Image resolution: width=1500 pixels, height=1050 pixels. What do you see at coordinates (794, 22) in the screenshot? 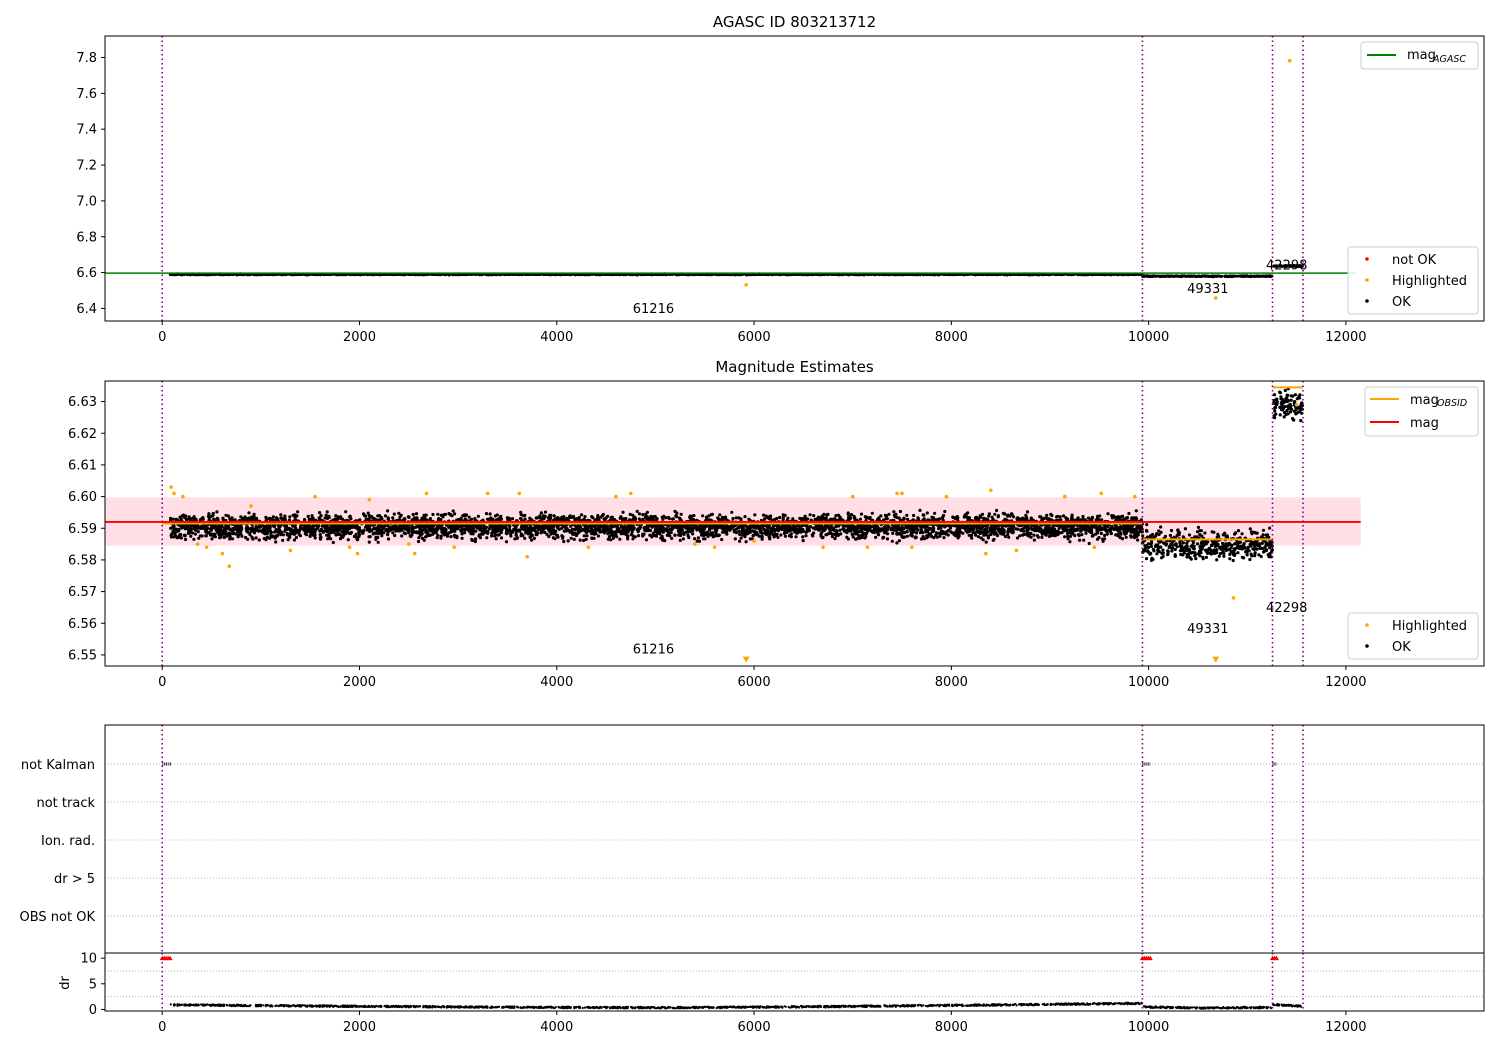
I see `top-chart-title: AGASC ID 803213712` at bounding box center [794, 22].